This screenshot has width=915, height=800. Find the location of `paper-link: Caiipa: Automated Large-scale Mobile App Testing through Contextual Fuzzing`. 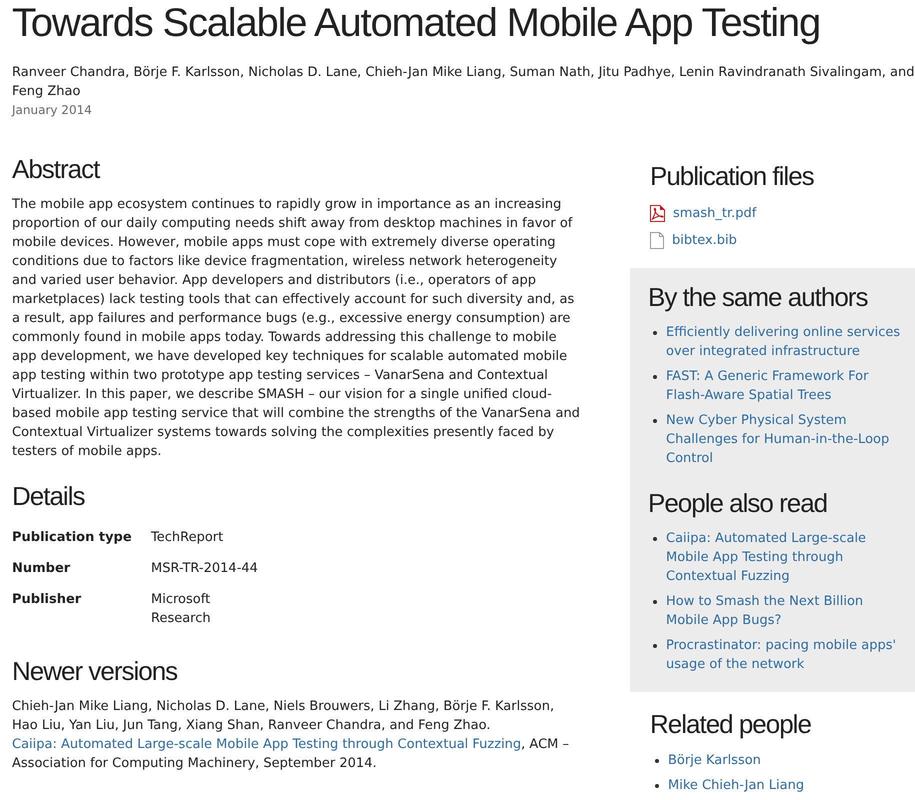

paper-link: Caiipa: Automated Large-scale Mobile App Testing through Contextual Fuzzing is located at coordinates (267, 744).